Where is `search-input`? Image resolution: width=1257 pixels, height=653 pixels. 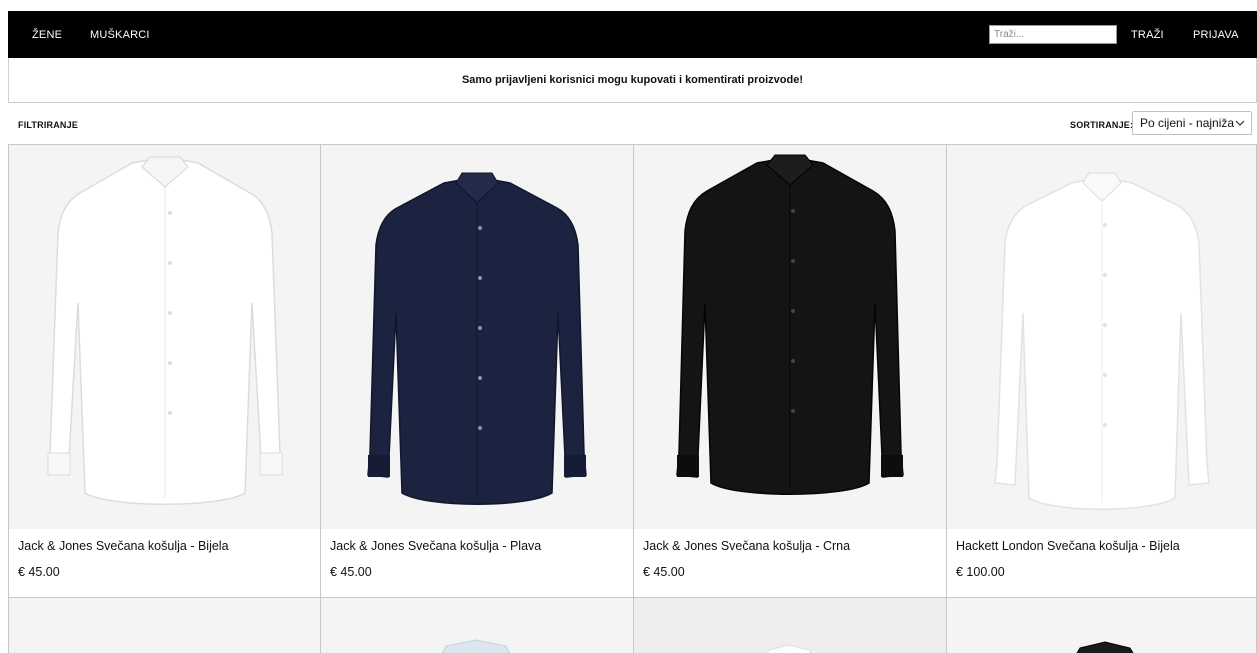 search-input is located at coordinates (1053, 34).